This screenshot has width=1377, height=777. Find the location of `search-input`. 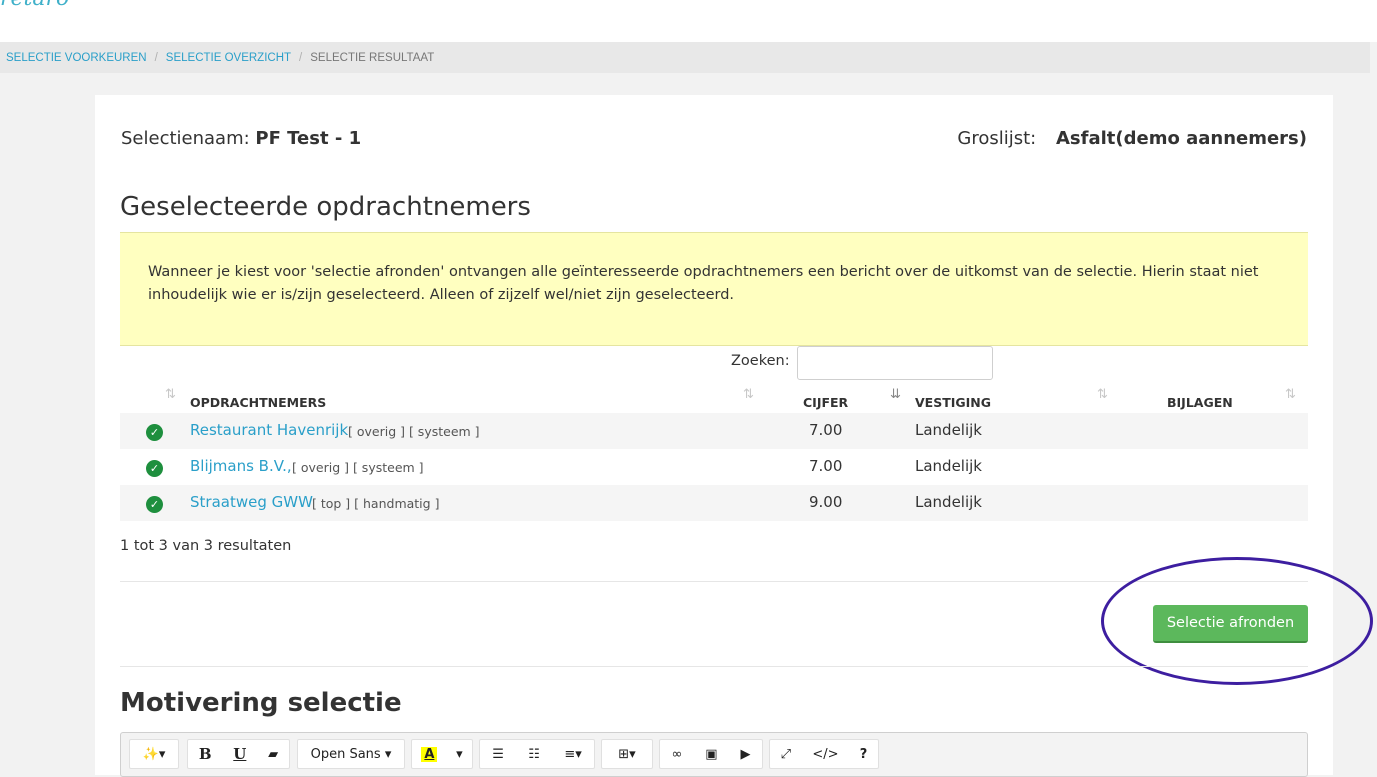

search-input is located at coordinates (895, 363).